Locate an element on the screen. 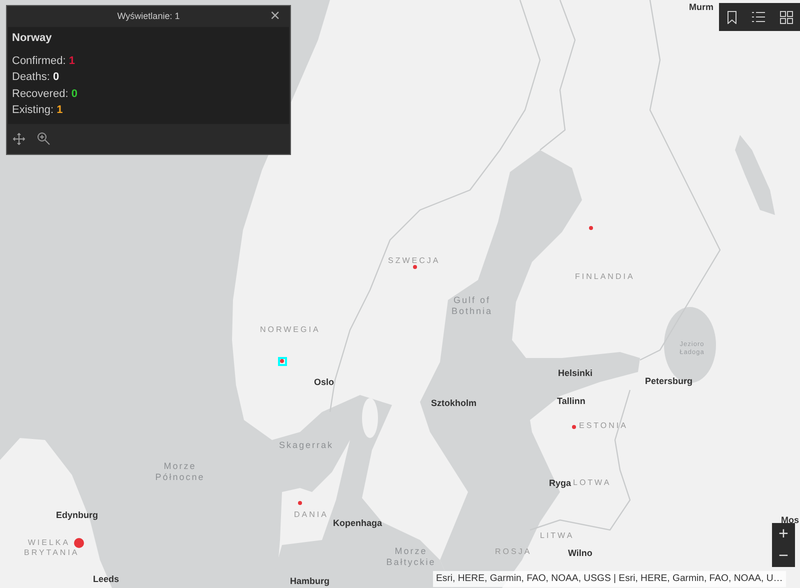 The height and width of the screenshot is (588, 800). zoom-in-icon is located at coordinates (43, 138).